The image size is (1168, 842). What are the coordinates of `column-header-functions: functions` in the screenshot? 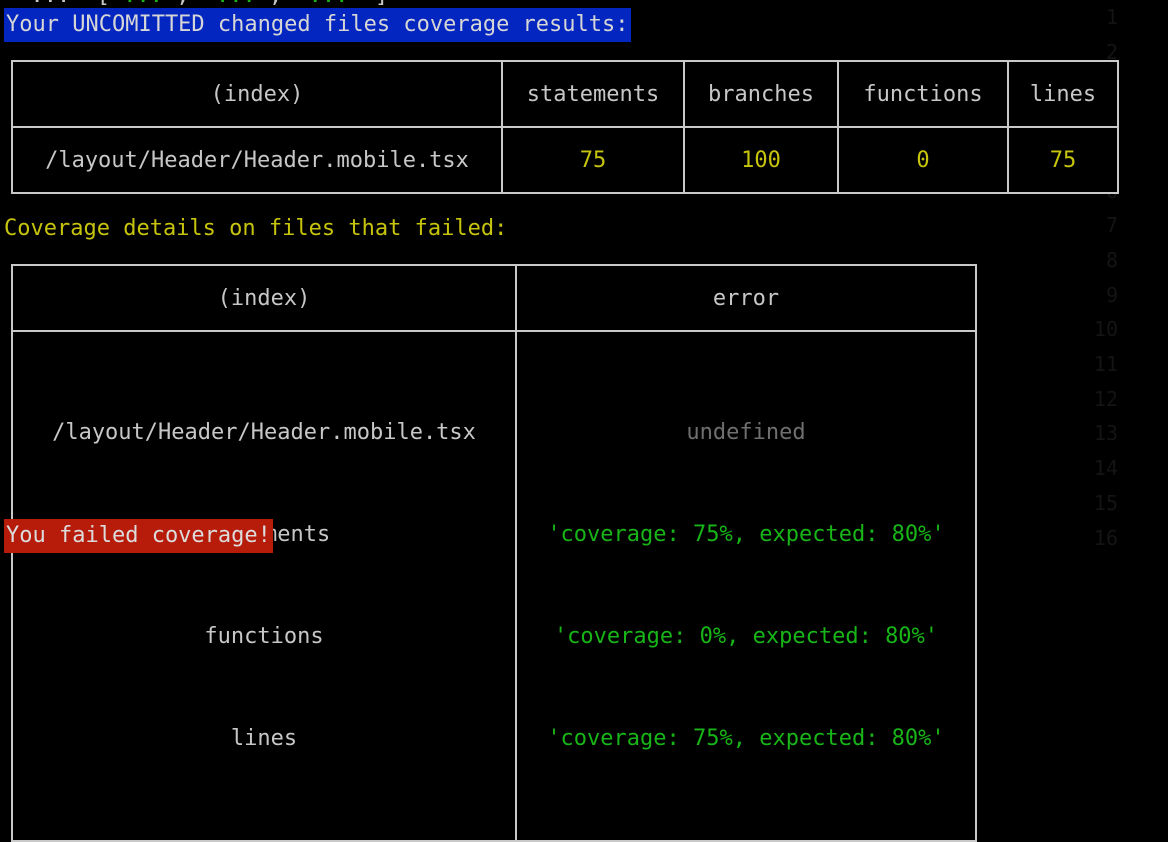 It's located at (923, 94).